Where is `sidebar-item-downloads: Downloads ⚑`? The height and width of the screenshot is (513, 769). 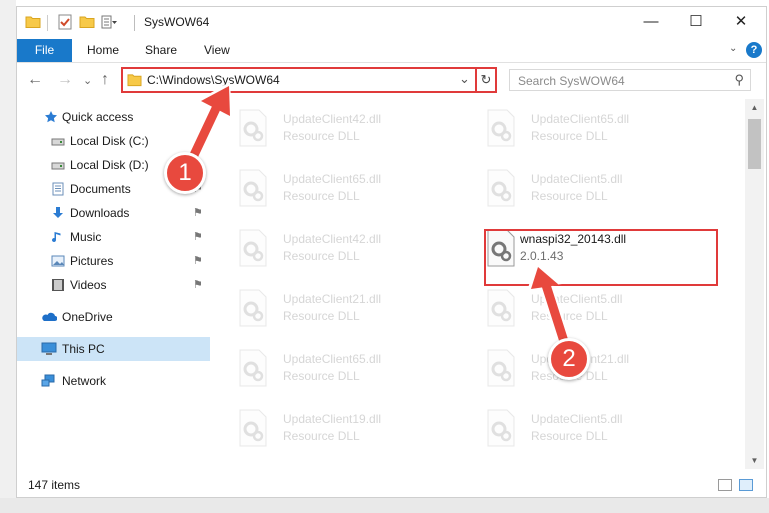 sidebar-item-downloads: Downloads ⚑ is located at coordinates (113, 213).